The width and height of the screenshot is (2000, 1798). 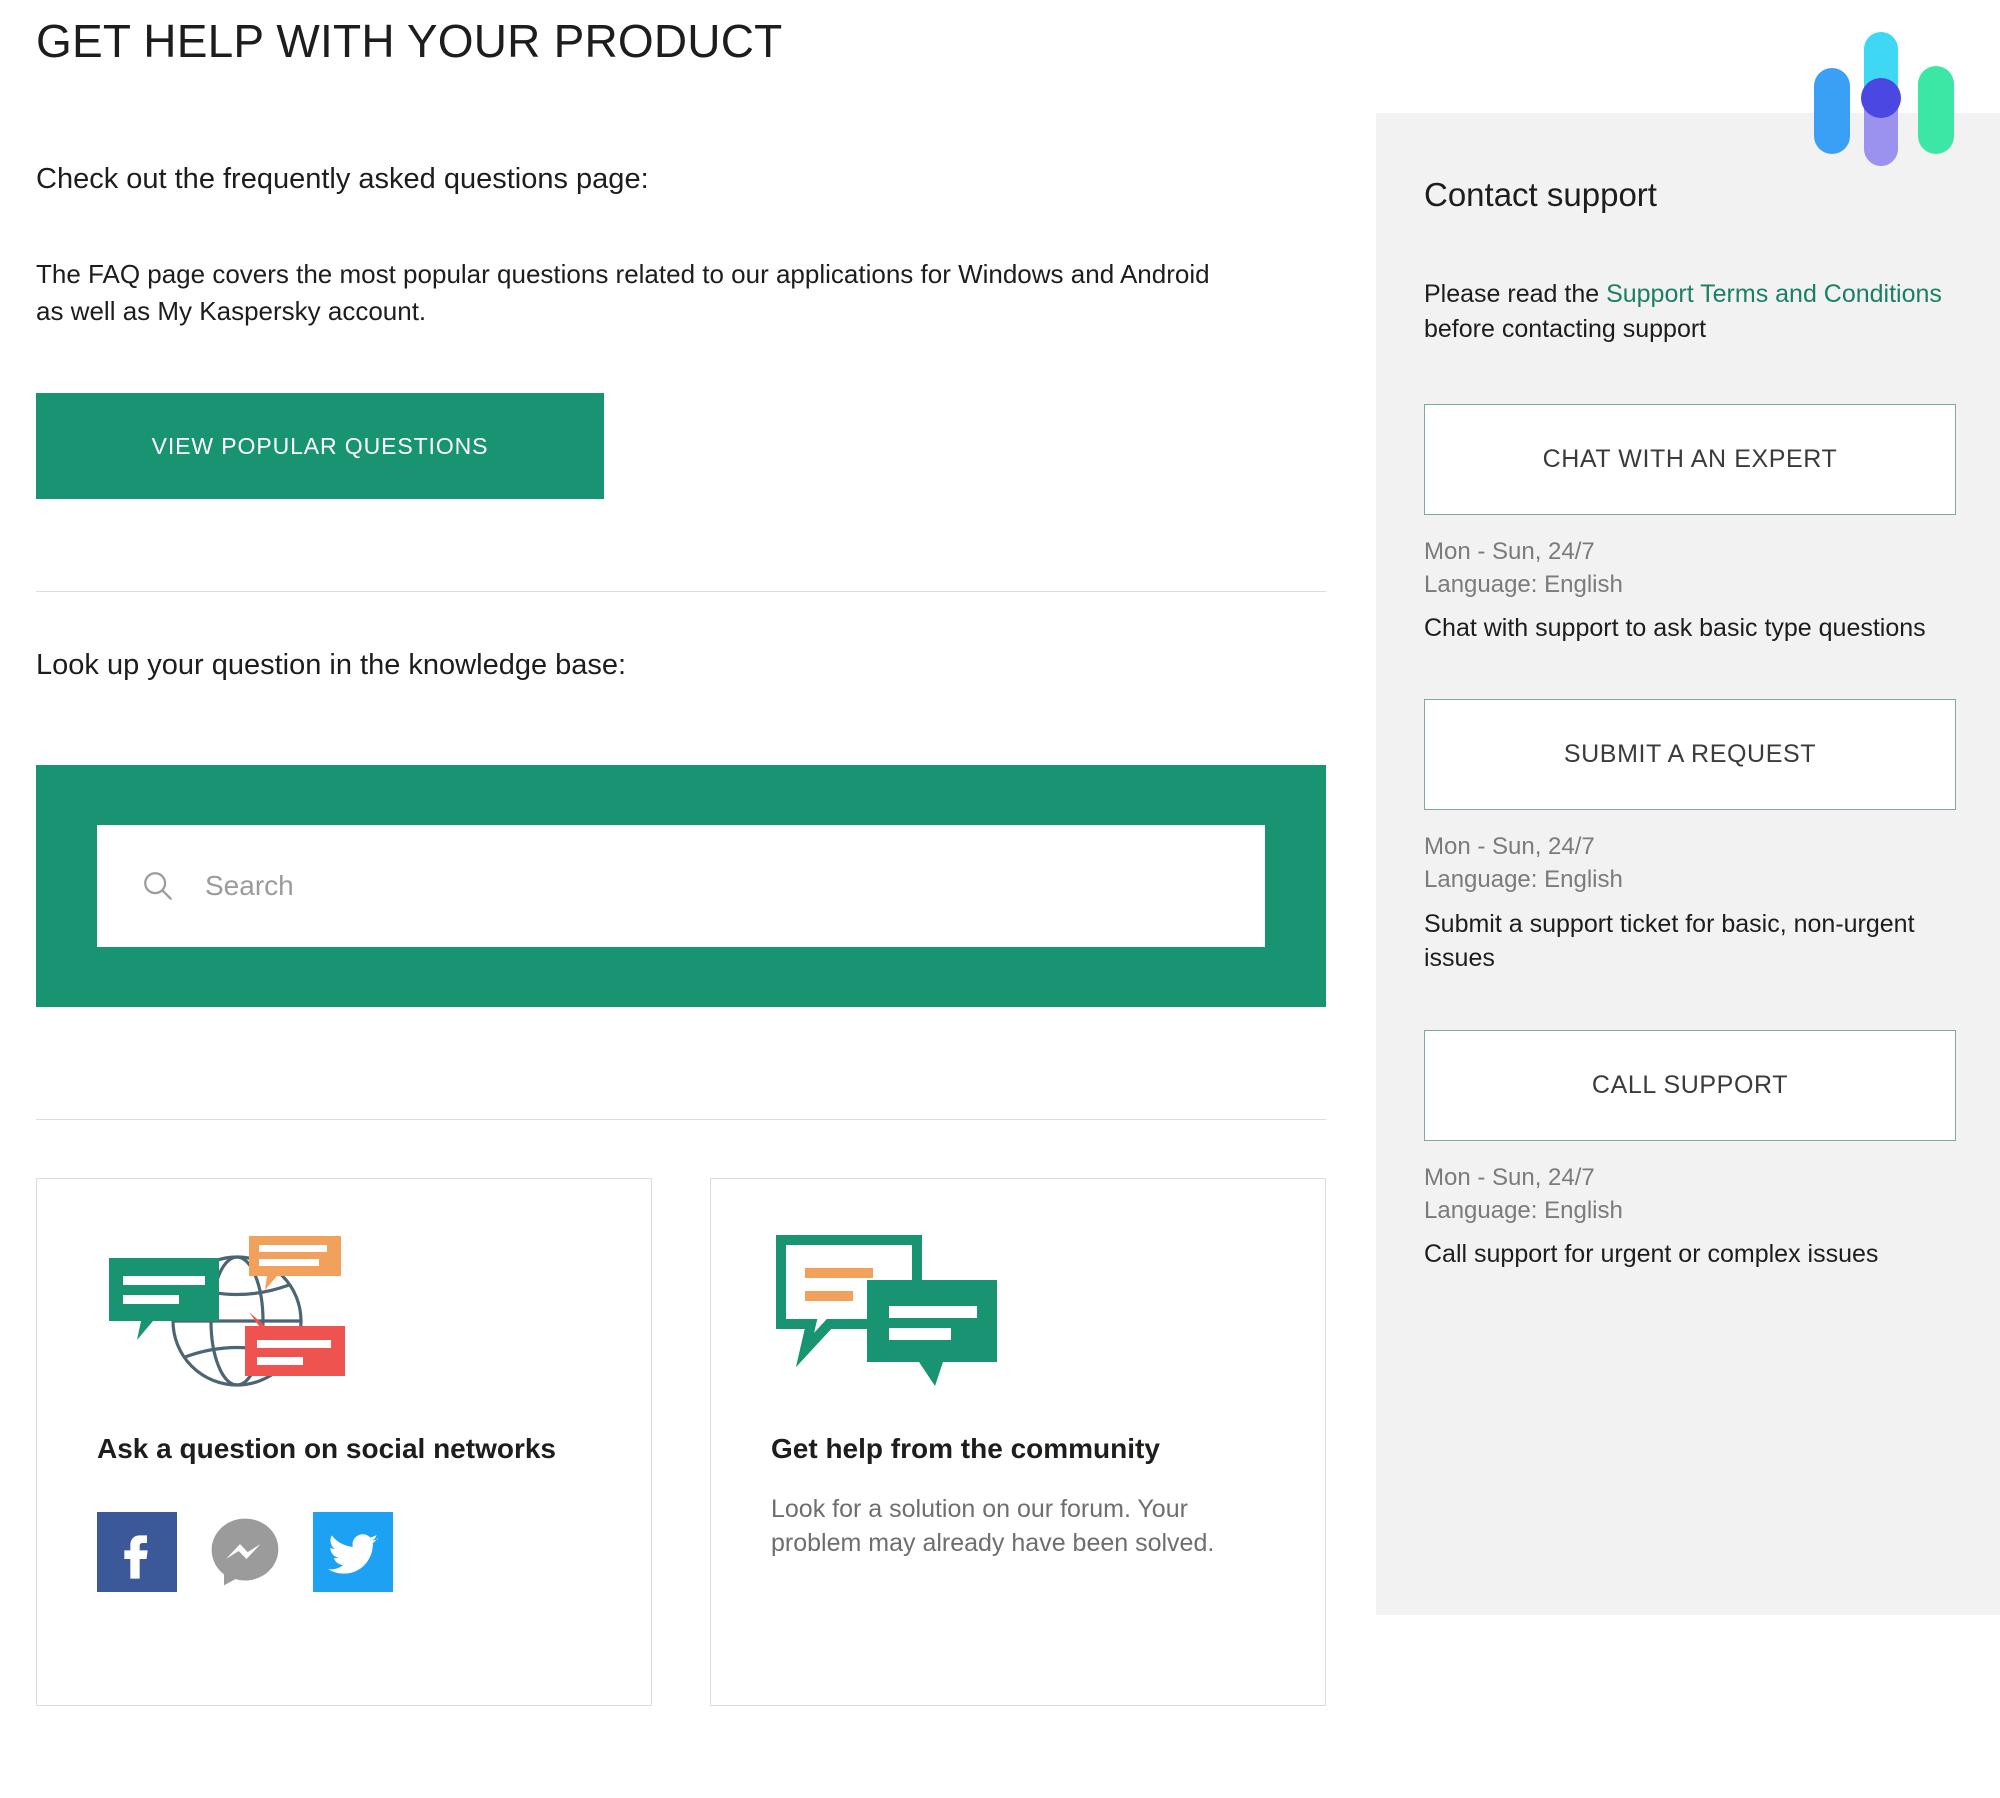 I want to click on sidebar-title: Contact support, so click(x=1540, y=194).